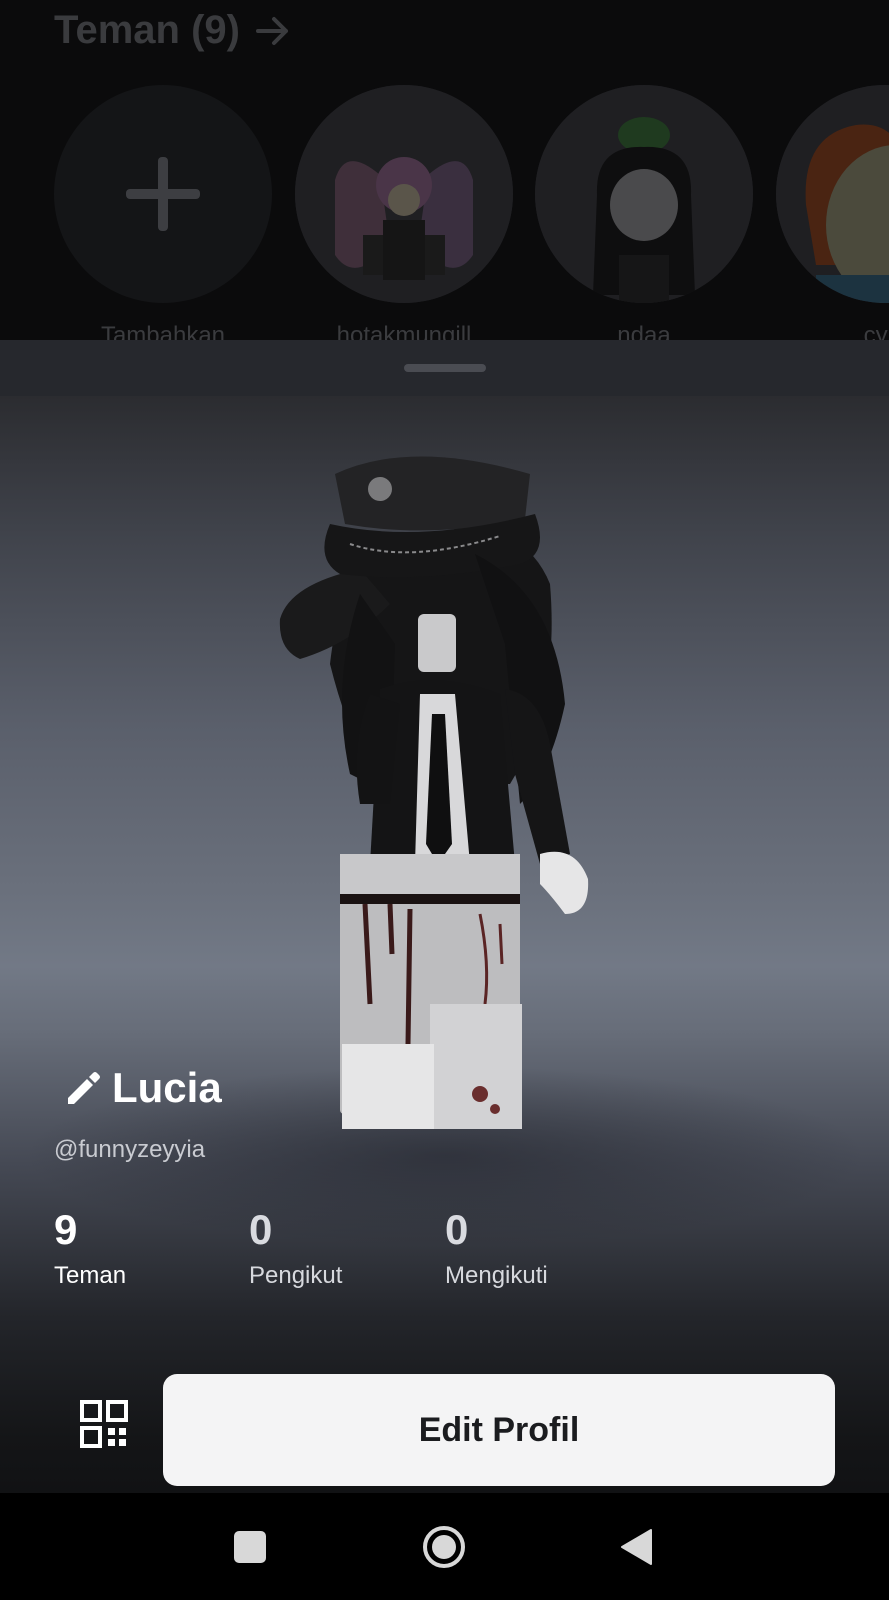  What do you see at coordinates (404, 331) in the screenshot?
I see `friend-name: hotakmungill` at bounding box center [404, 331].